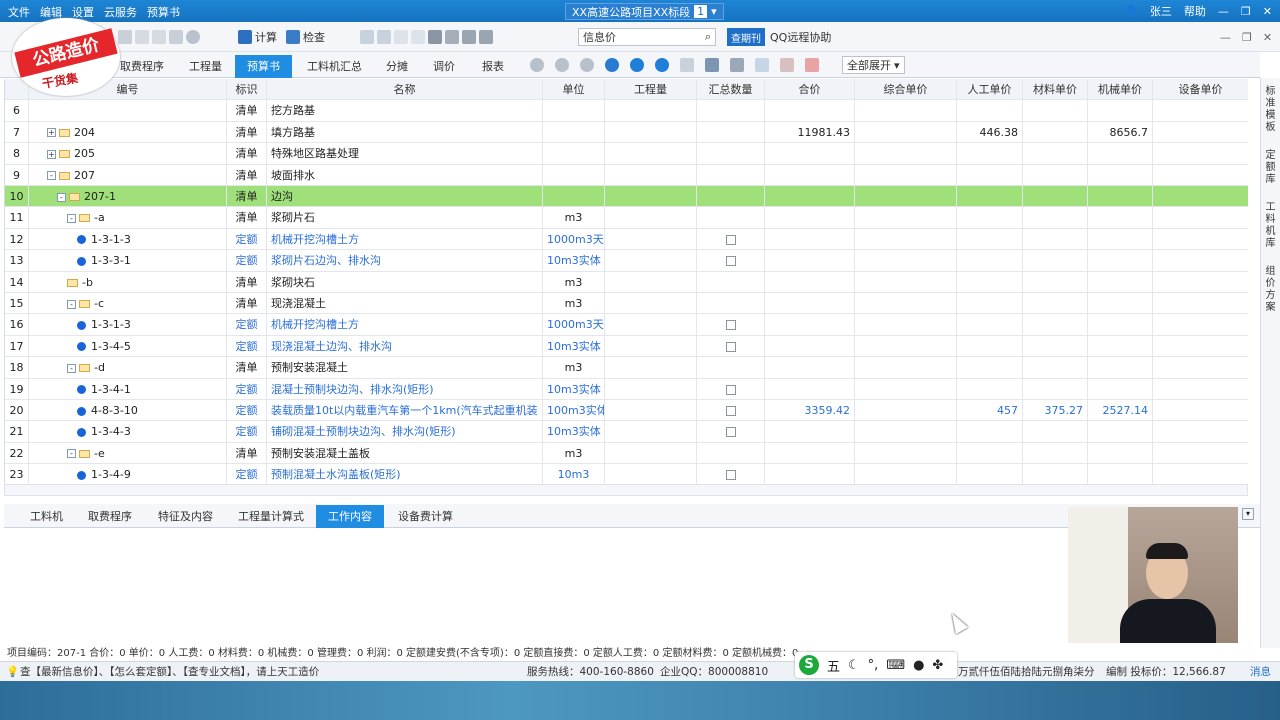  I want to click on col-labor: 人工单价, so click(990, 89).